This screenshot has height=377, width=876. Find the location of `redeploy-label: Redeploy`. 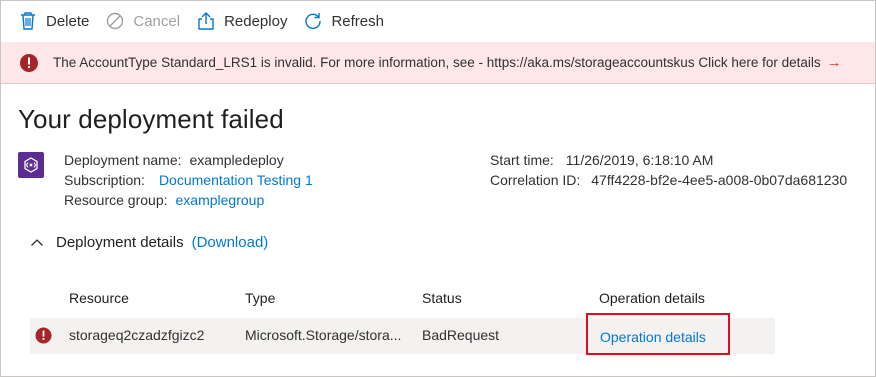

redeploy-label: Redeploy is located at coordinates (256, 21).